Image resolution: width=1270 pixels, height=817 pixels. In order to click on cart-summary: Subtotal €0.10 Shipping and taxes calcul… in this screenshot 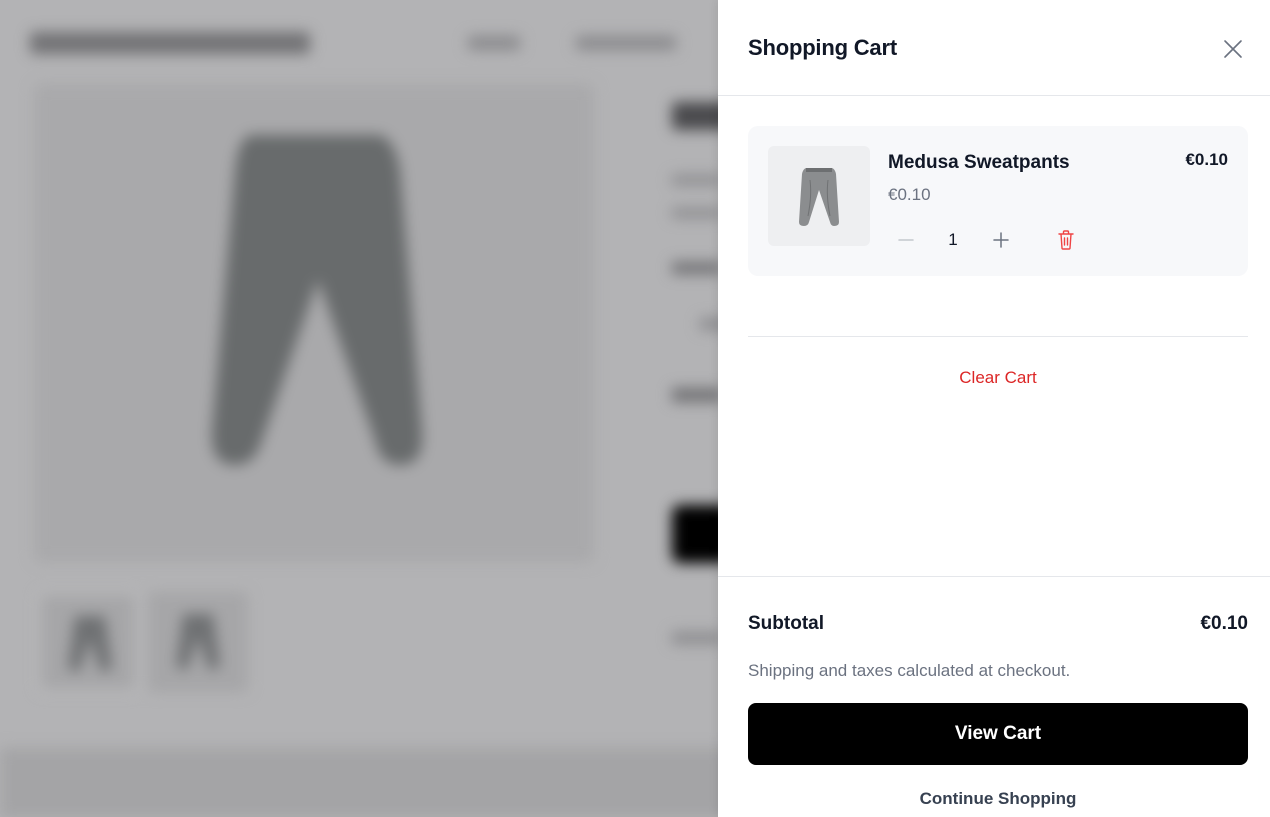, I will do `click(994, 696)`.